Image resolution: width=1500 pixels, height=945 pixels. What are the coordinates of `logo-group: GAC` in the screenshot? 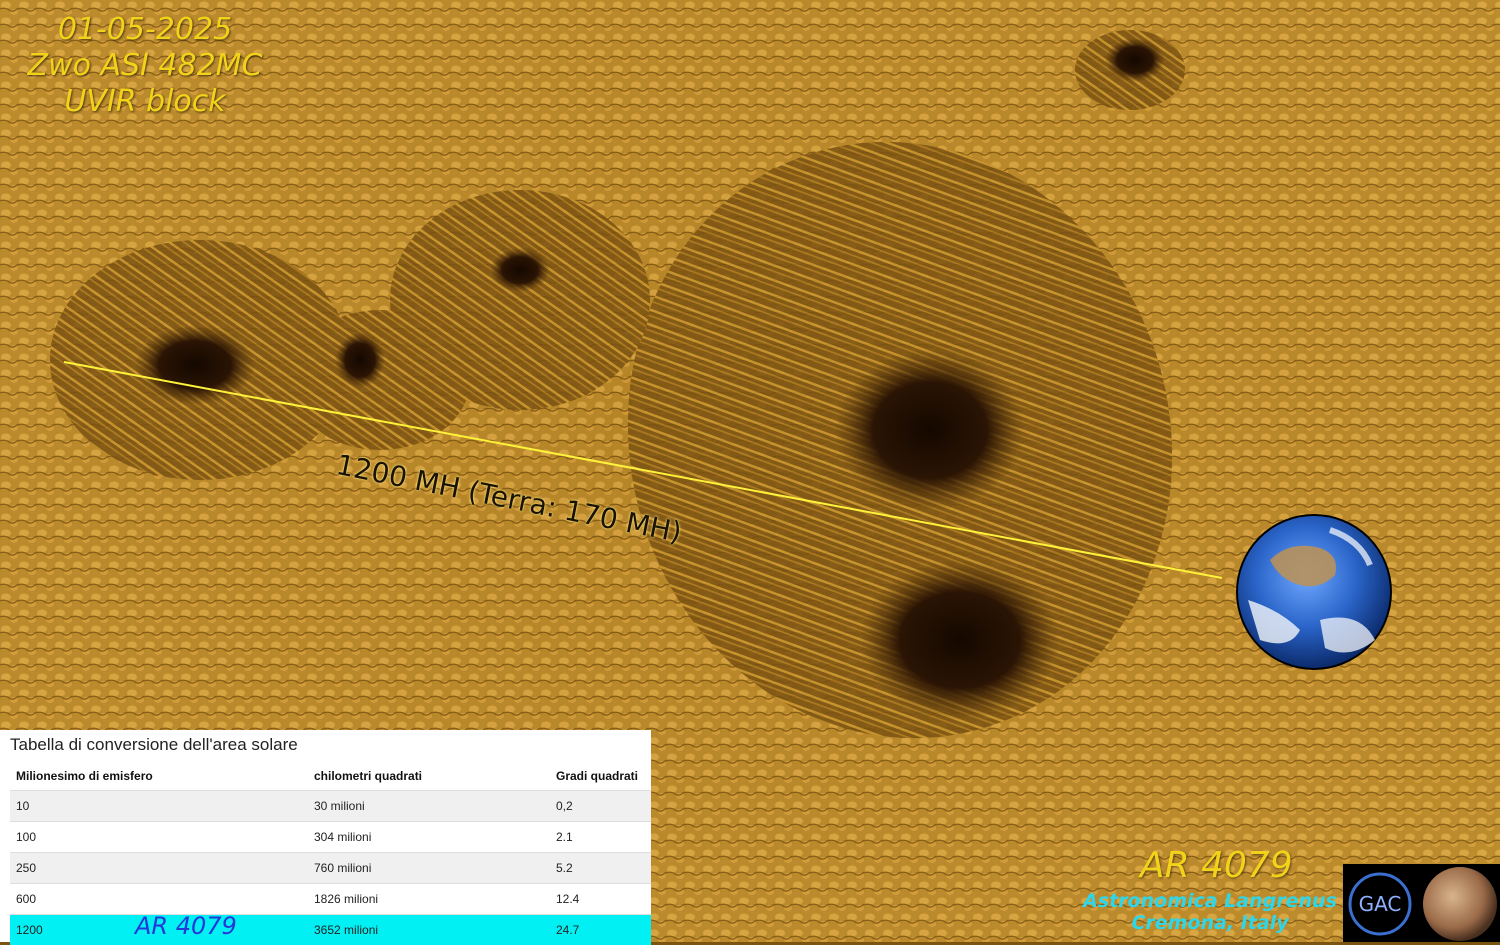 It's located at (1421, 903).